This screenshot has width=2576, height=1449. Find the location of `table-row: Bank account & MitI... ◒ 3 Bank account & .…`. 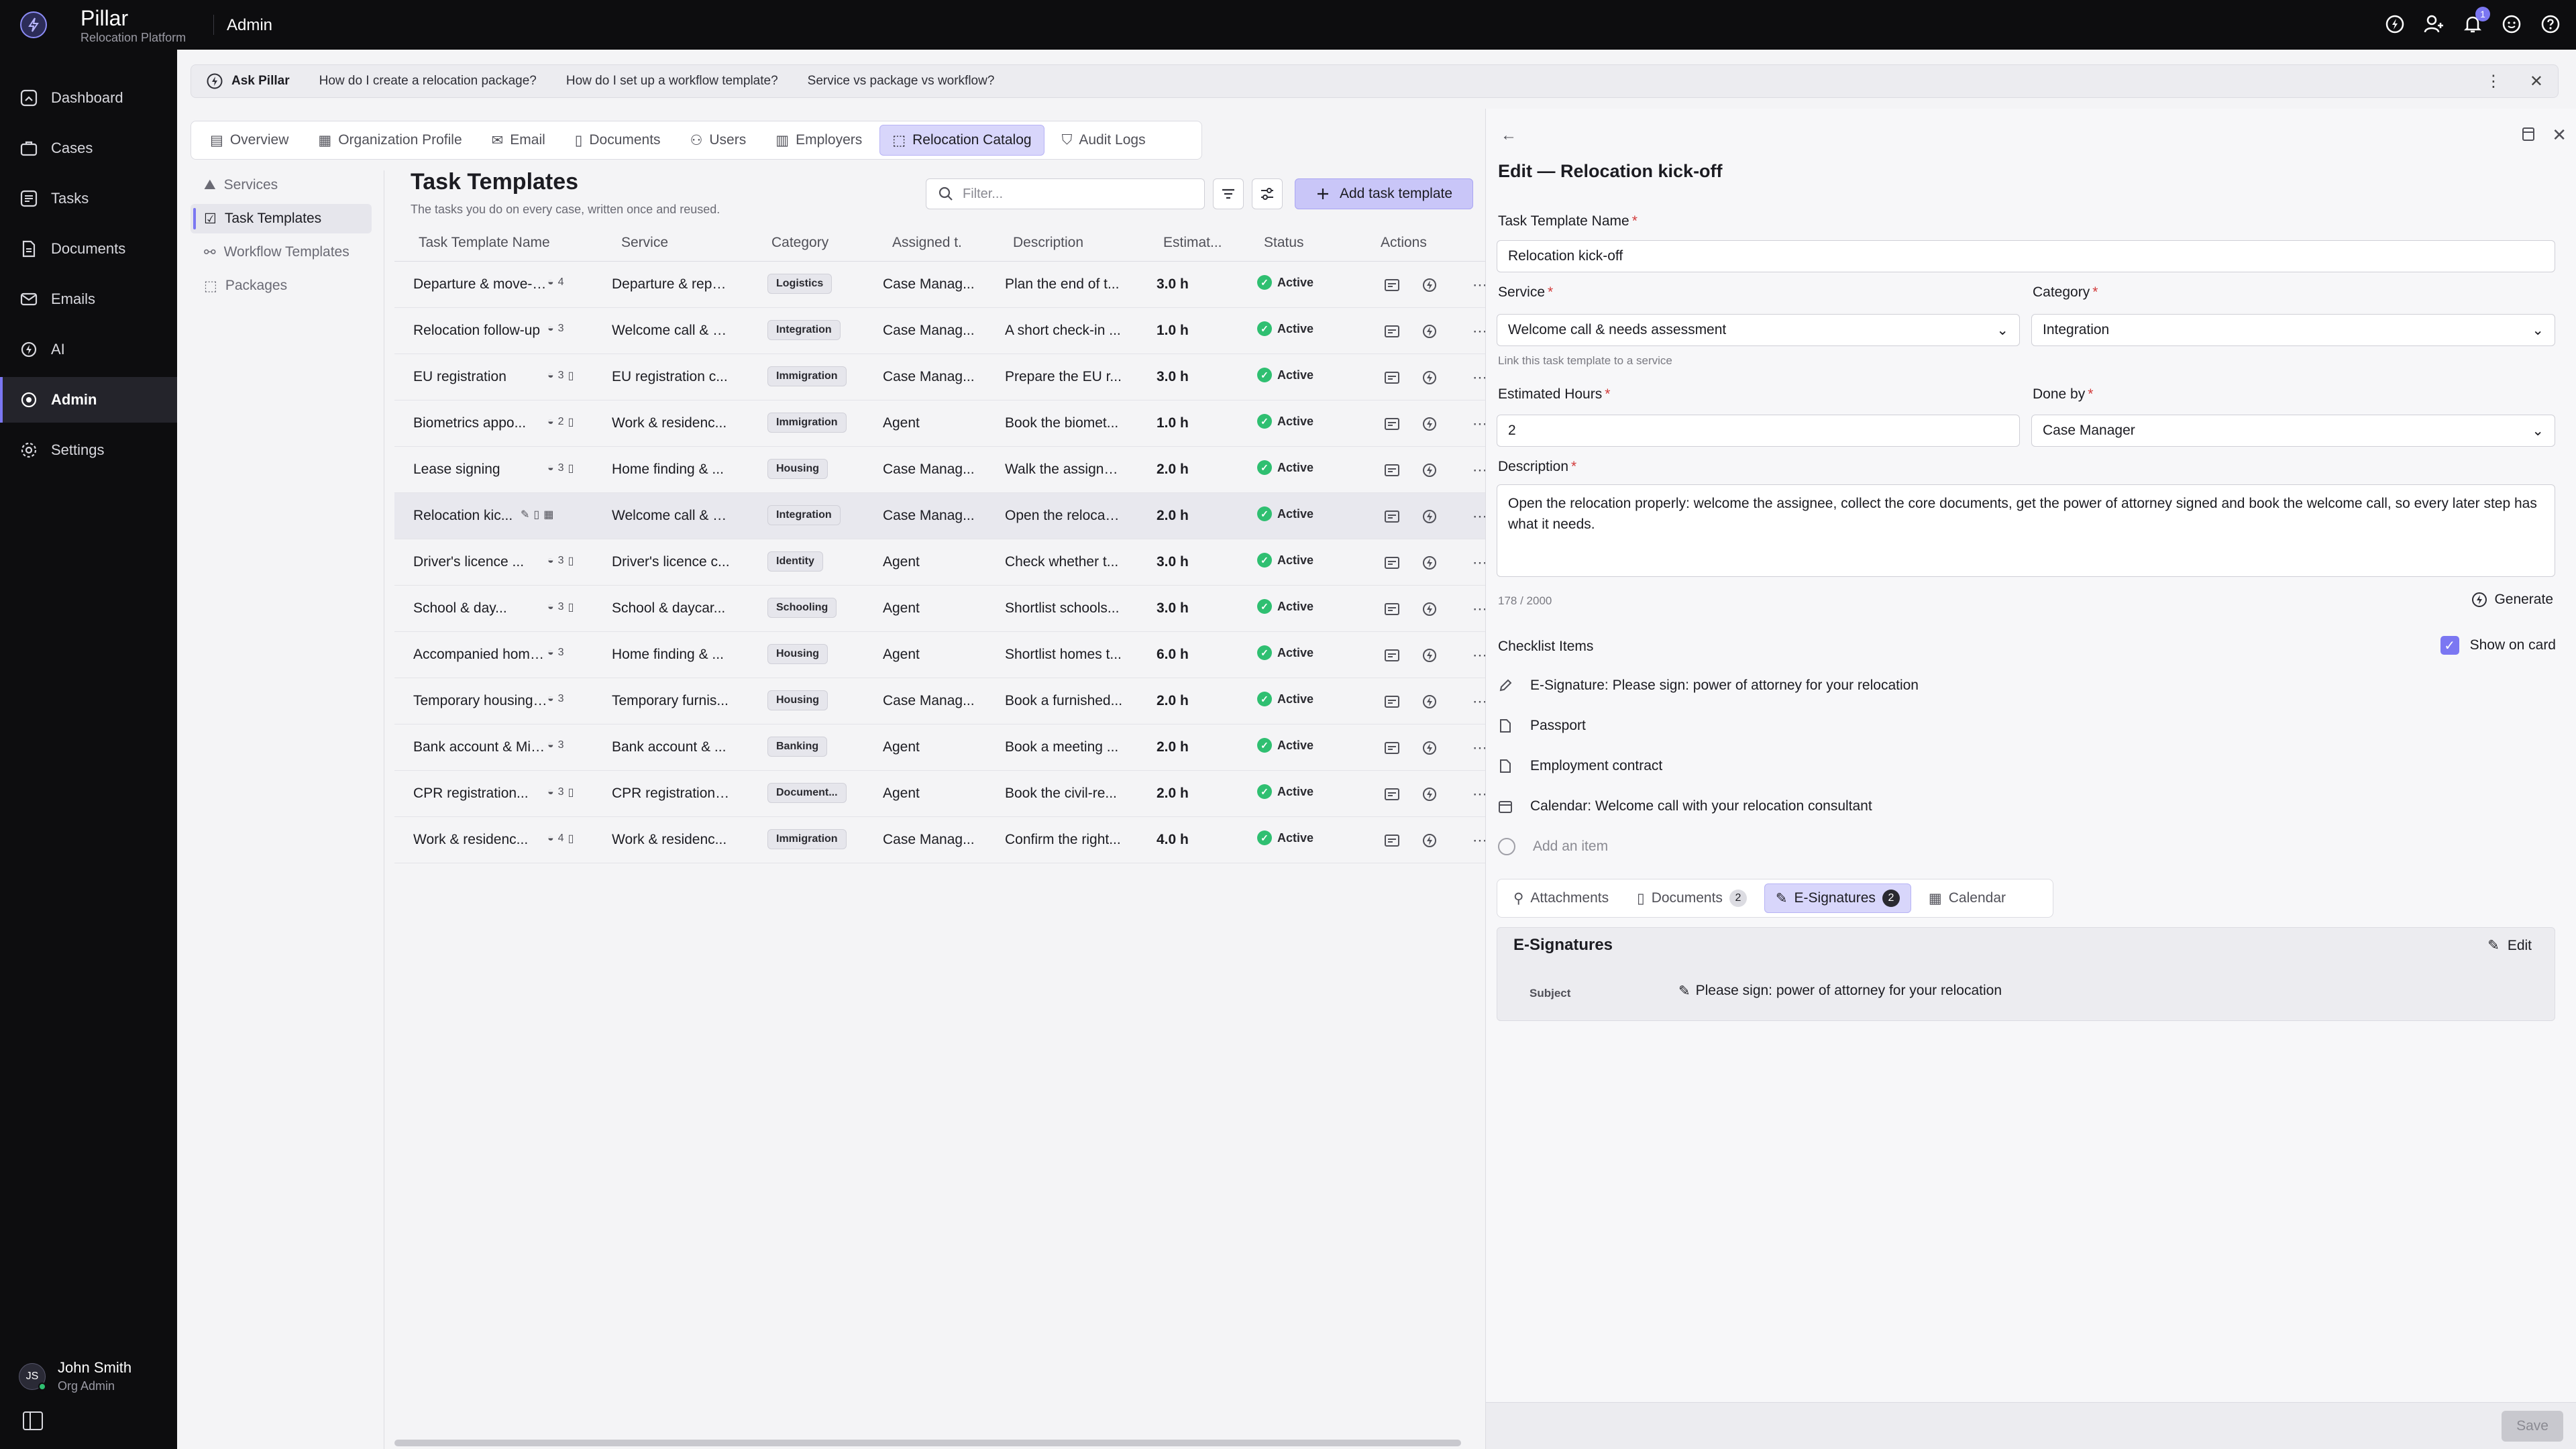

table-row: Bank account & MitI... ◒ 3 Bank account & .… is located at coordinates (940, 747).